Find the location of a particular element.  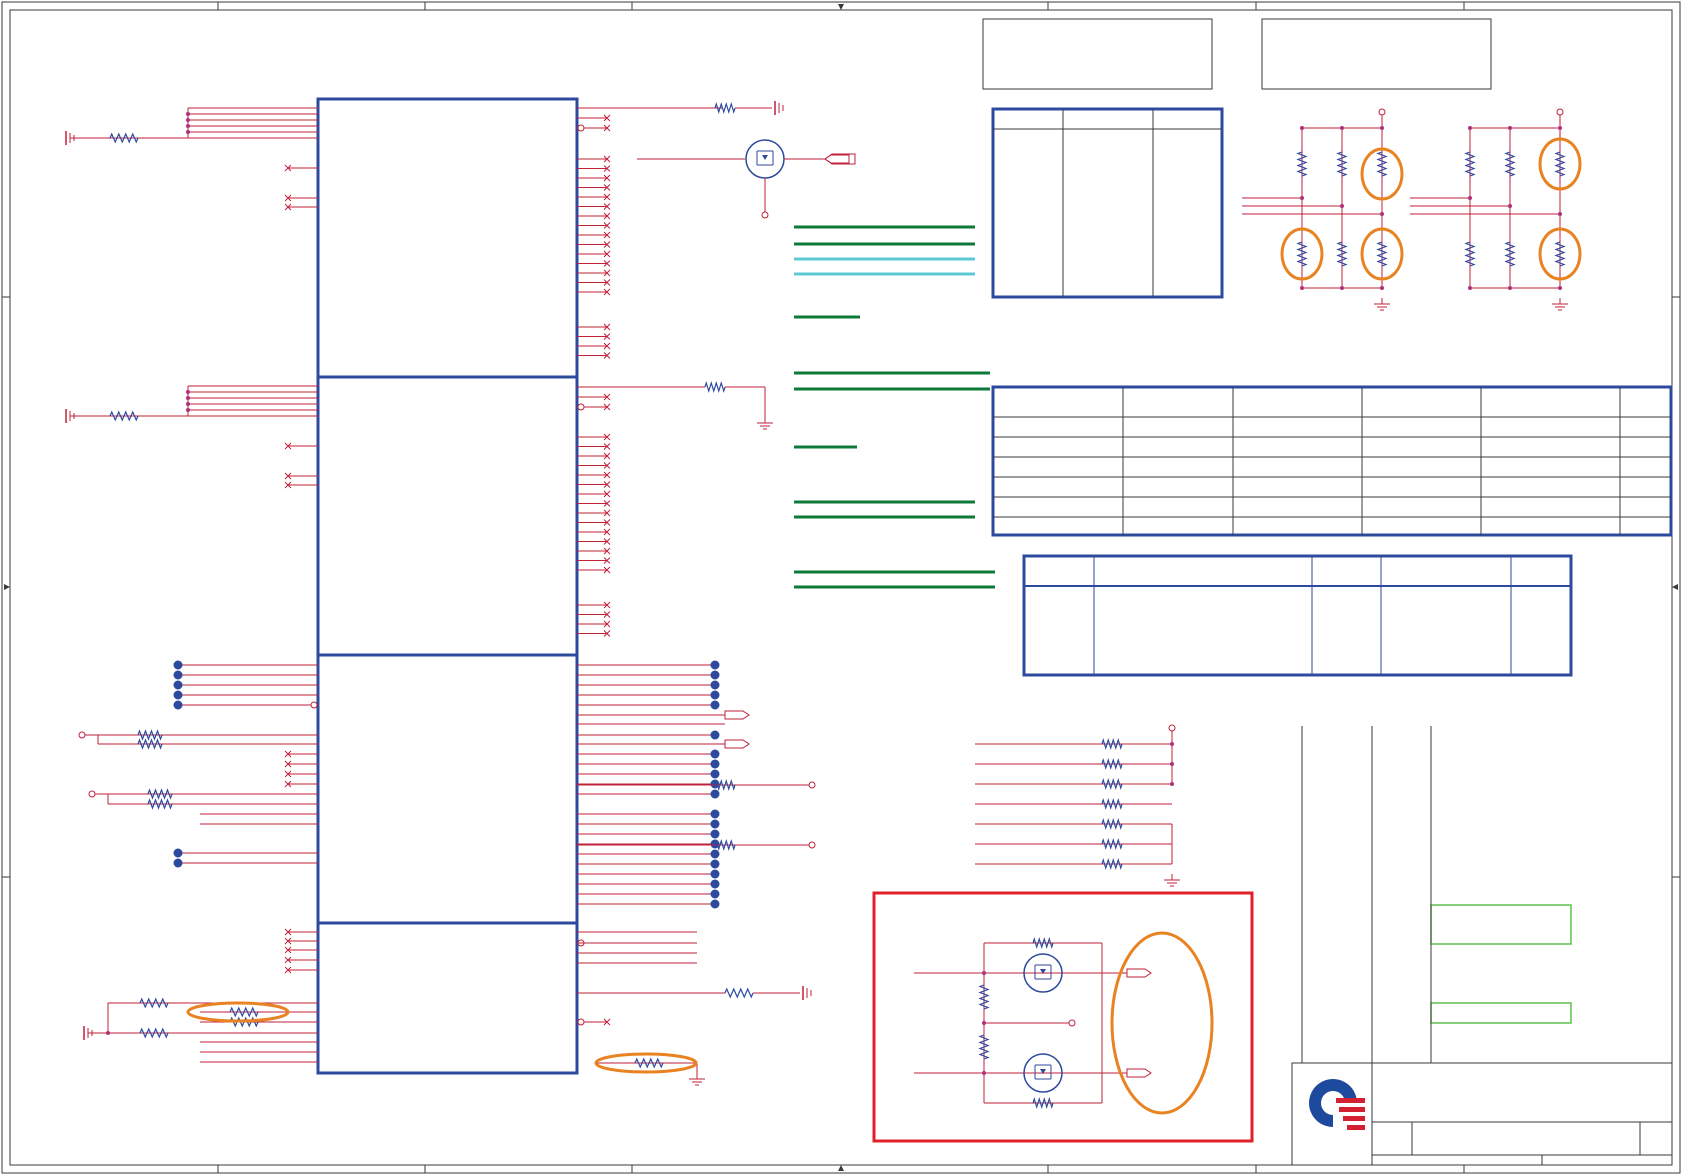

level-shift-callout is located at coordinates (1063, 1017).